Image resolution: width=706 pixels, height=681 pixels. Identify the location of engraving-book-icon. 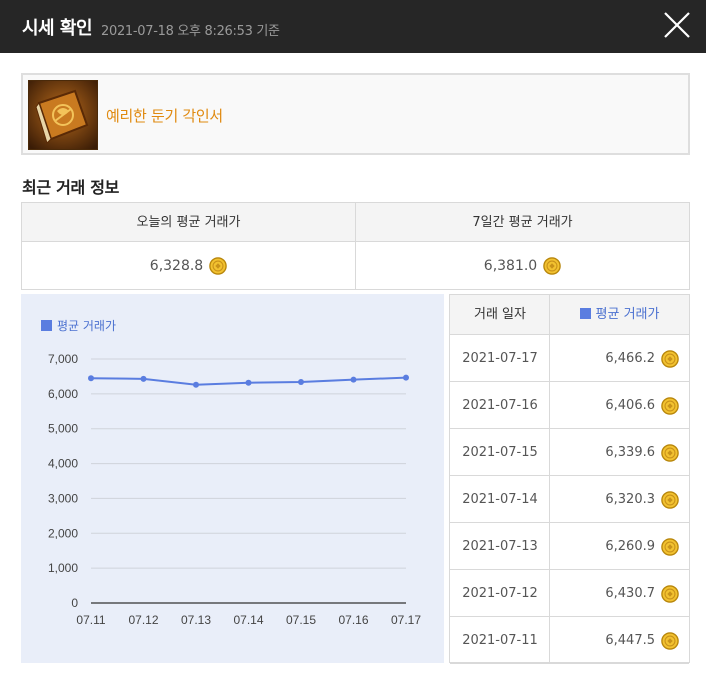
(63, 115).